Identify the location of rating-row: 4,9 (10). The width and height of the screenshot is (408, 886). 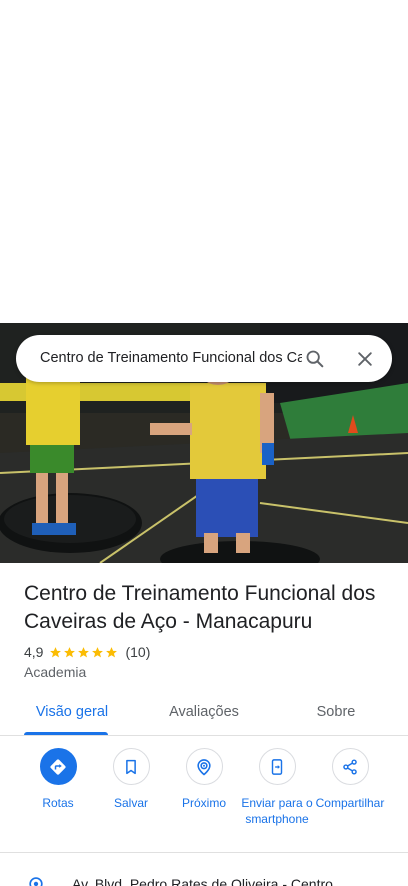
(87, 652).